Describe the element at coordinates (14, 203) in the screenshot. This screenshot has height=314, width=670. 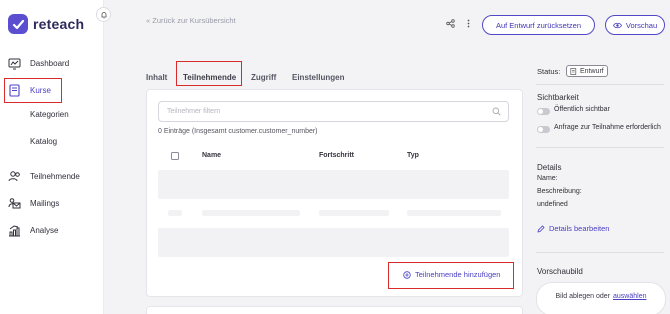
I see `mail-icon` at that location.